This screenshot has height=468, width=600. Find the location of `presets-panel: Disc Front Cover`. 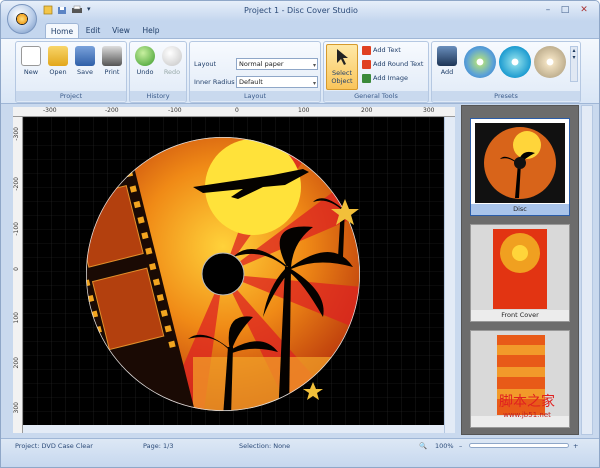

presets-panel: Disc Front Cover is located at coordinates (520, 270).